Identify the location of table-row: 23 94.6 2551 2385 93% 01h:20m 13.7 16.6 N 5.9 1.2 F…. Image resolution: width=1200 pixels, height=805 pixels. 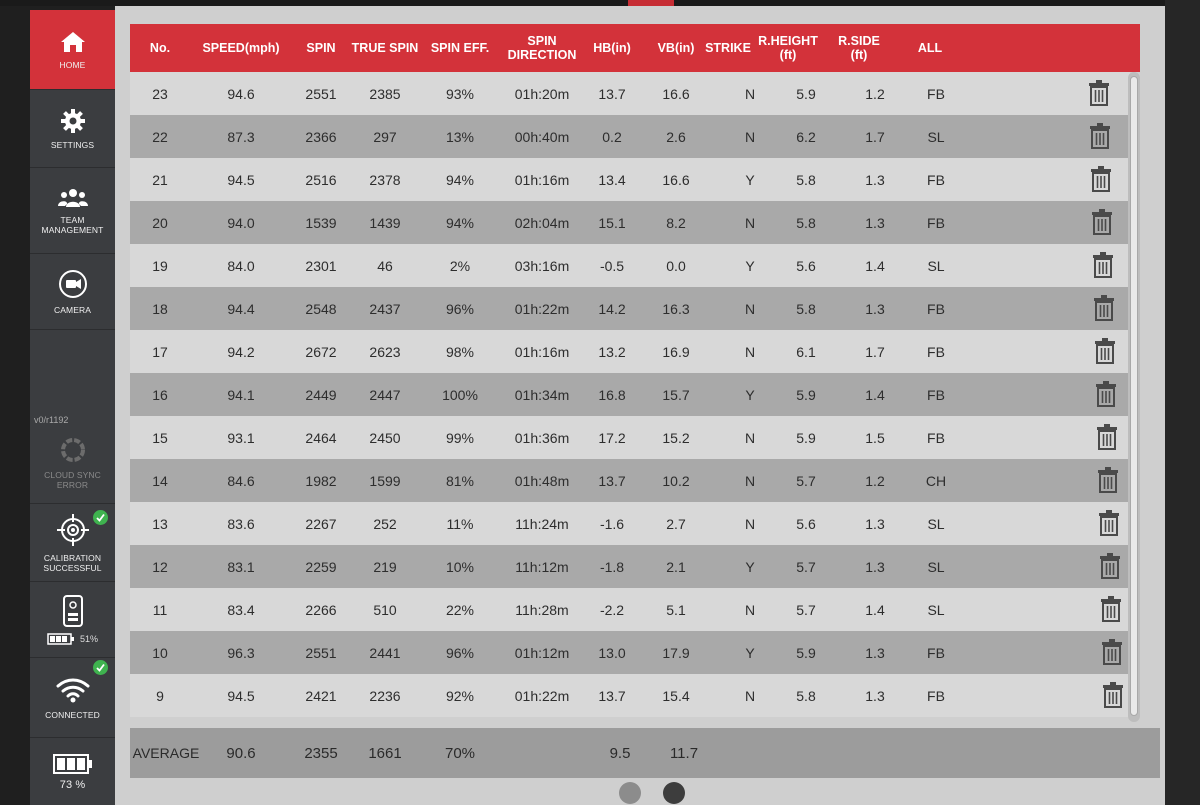
(630, 93).